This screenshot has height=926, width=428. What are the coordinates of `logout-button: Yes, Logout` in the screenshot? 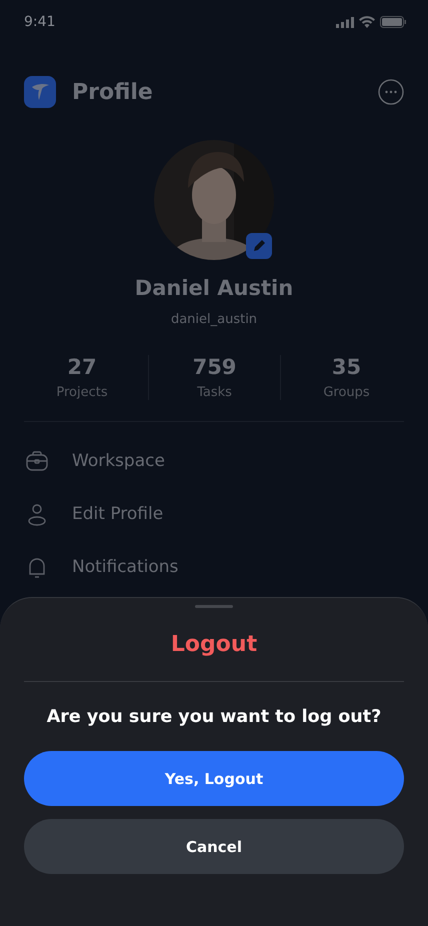 It's located at (214, 778).